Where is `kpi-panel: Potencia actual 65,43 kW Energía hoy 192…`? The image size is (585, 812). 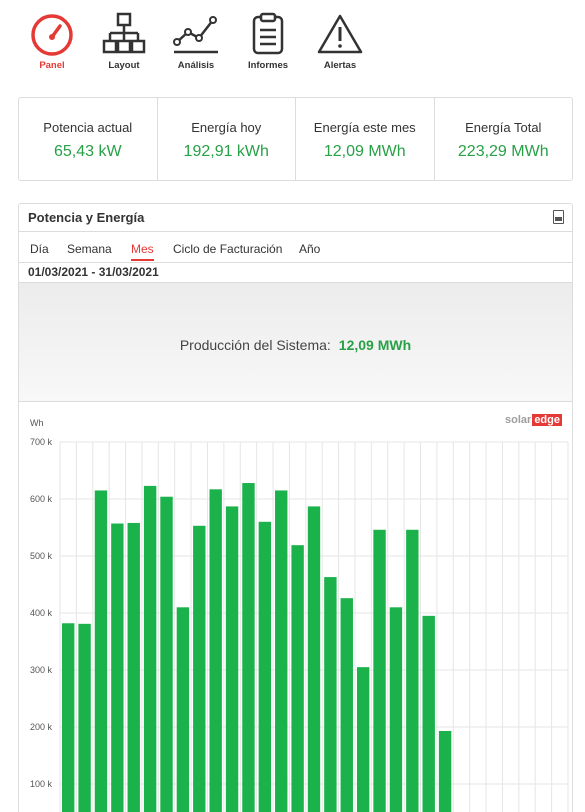
kpi-panel: Potencia actual 65,43 kW Energía hoy 192… is located at coordinates (295, 139).